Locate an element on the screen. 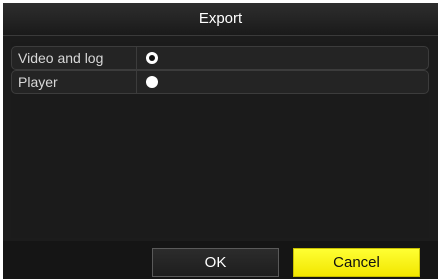  radio-video-and-log is located at coordinates (152, 58).